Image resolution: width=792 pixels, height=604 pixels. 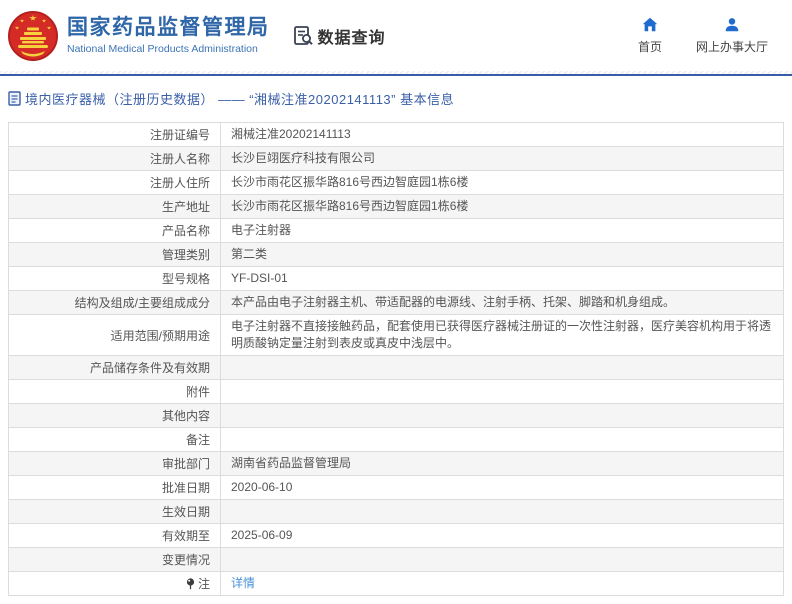 I want to click on row-value: 本产品由电子注射器主机、带适配器的电源线、注射手柄、托架、脚踏和机身组成。, so click(x=453, y=302).